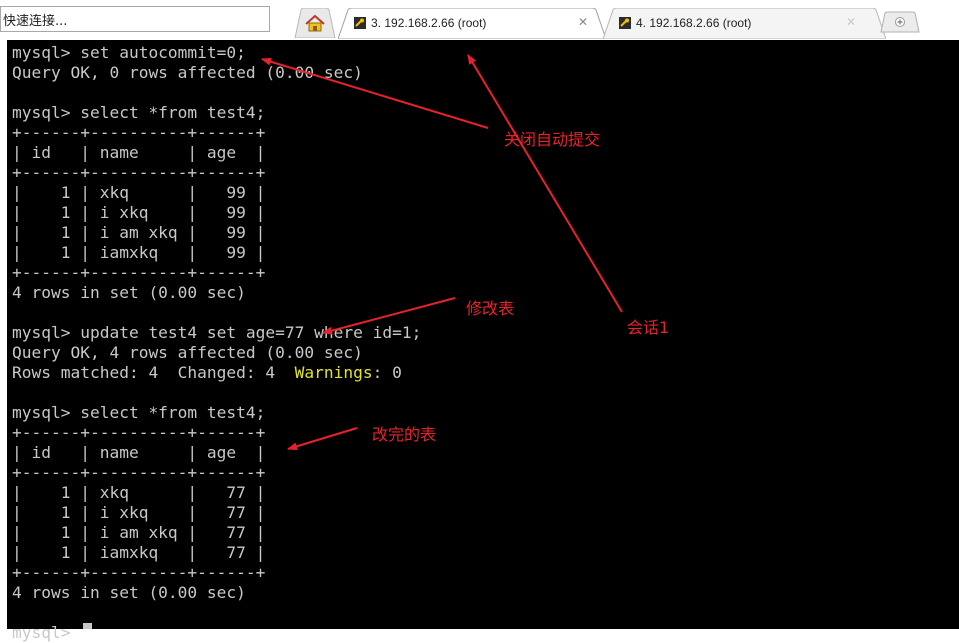  Describe the element at coordinates (404, 434) in the screenshot. I see `annotation-modified-table: 改完的表` at that location.